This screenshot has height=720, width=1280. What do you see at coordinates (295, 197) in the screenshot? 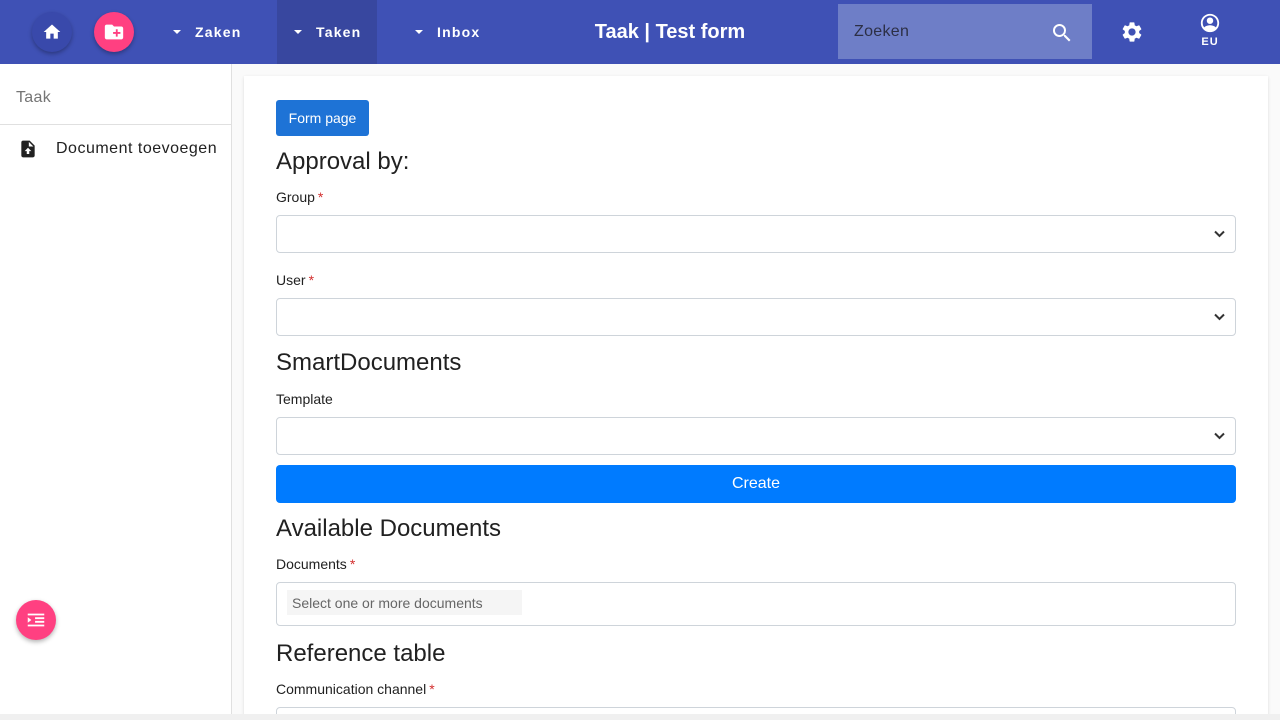
I see `group-label-text: Group` at bounding box center [295, 197].